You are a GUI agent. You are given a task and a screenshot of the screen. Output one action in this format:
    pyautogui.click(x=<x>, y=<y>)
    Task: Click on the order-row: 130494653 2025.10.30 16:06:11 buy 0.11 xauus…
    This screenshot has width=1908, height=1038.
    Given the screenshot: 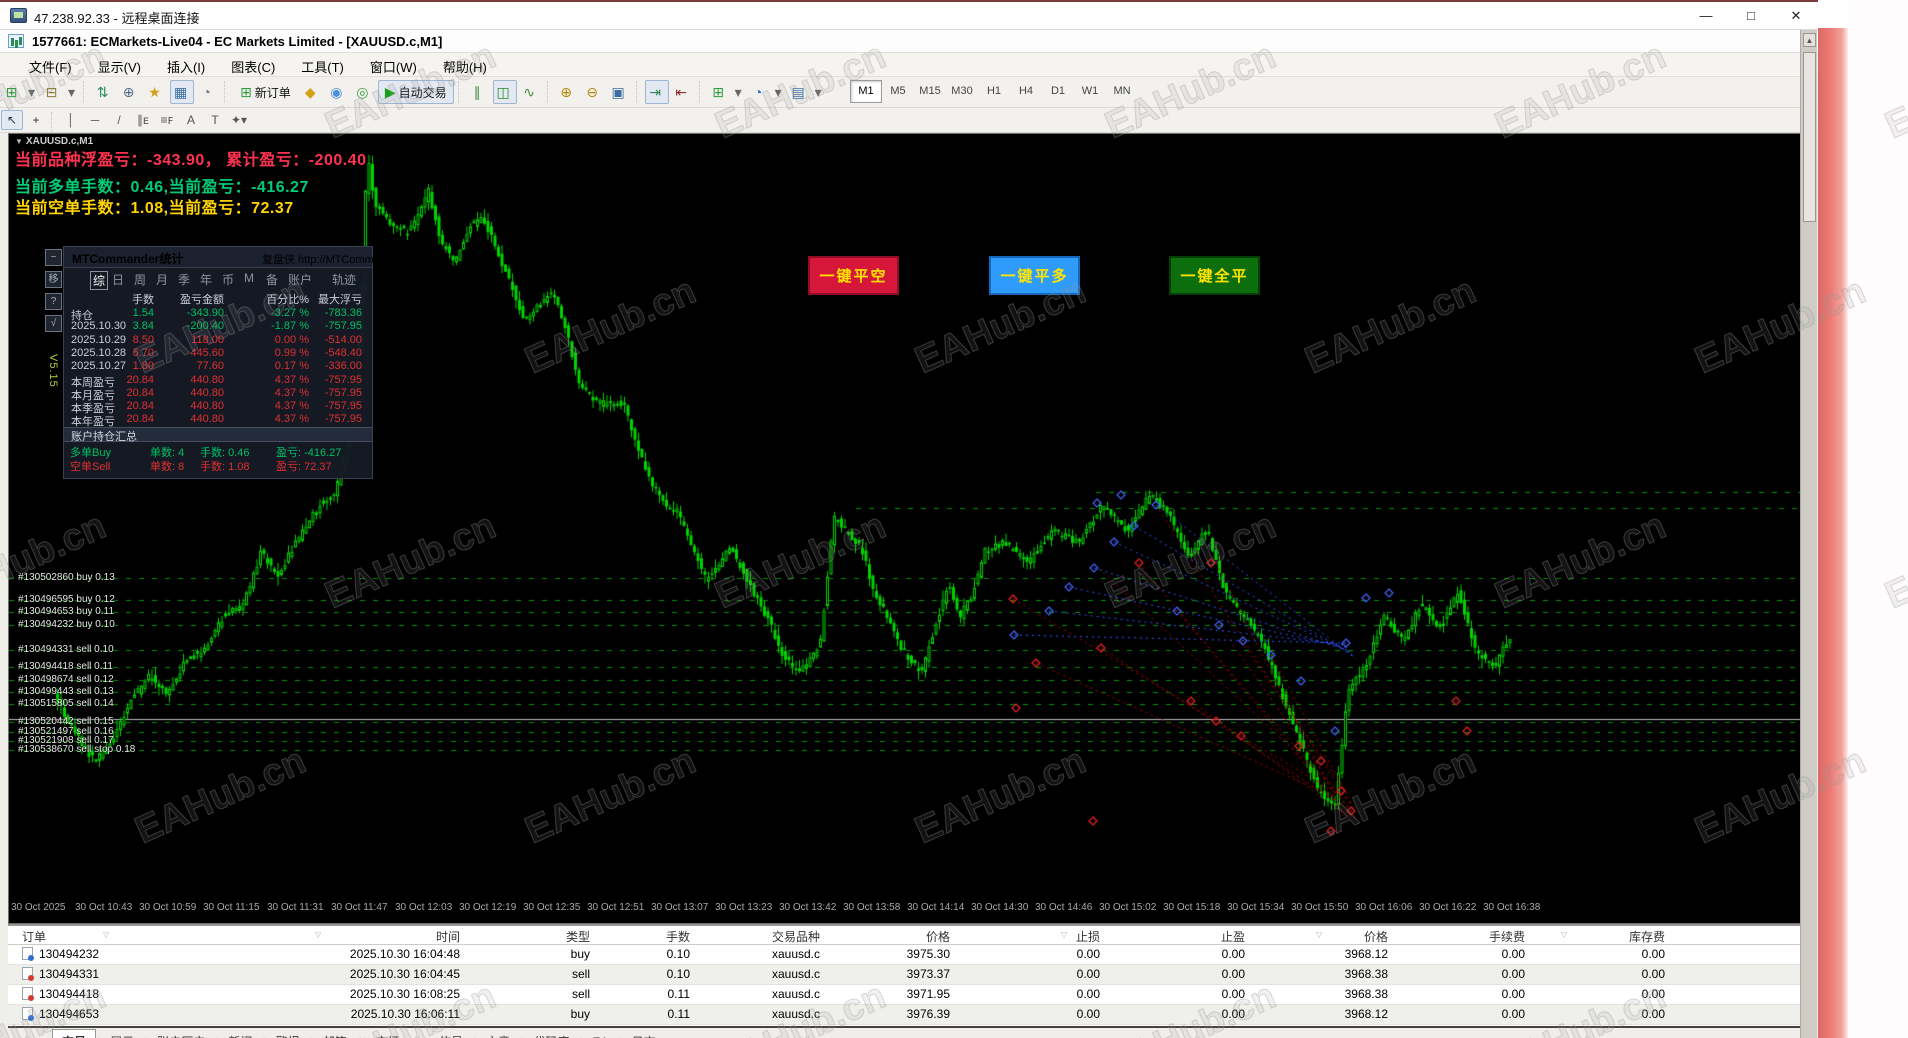 What is the action you would take?
    pyautogui.click(x=904, y=1015)
    